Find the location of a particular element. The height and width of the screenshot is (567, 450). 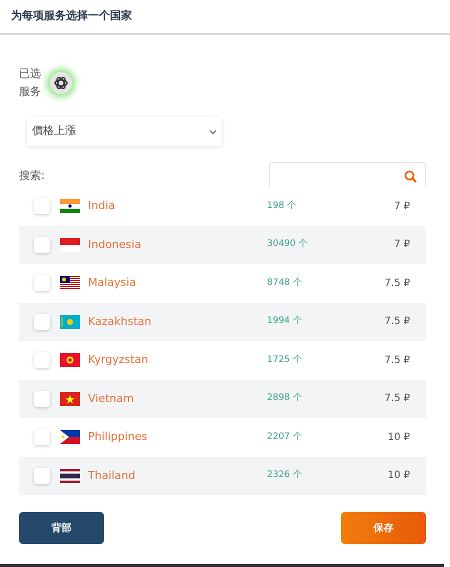

number-count: 1725 个 is located at coordinates (284, 360).